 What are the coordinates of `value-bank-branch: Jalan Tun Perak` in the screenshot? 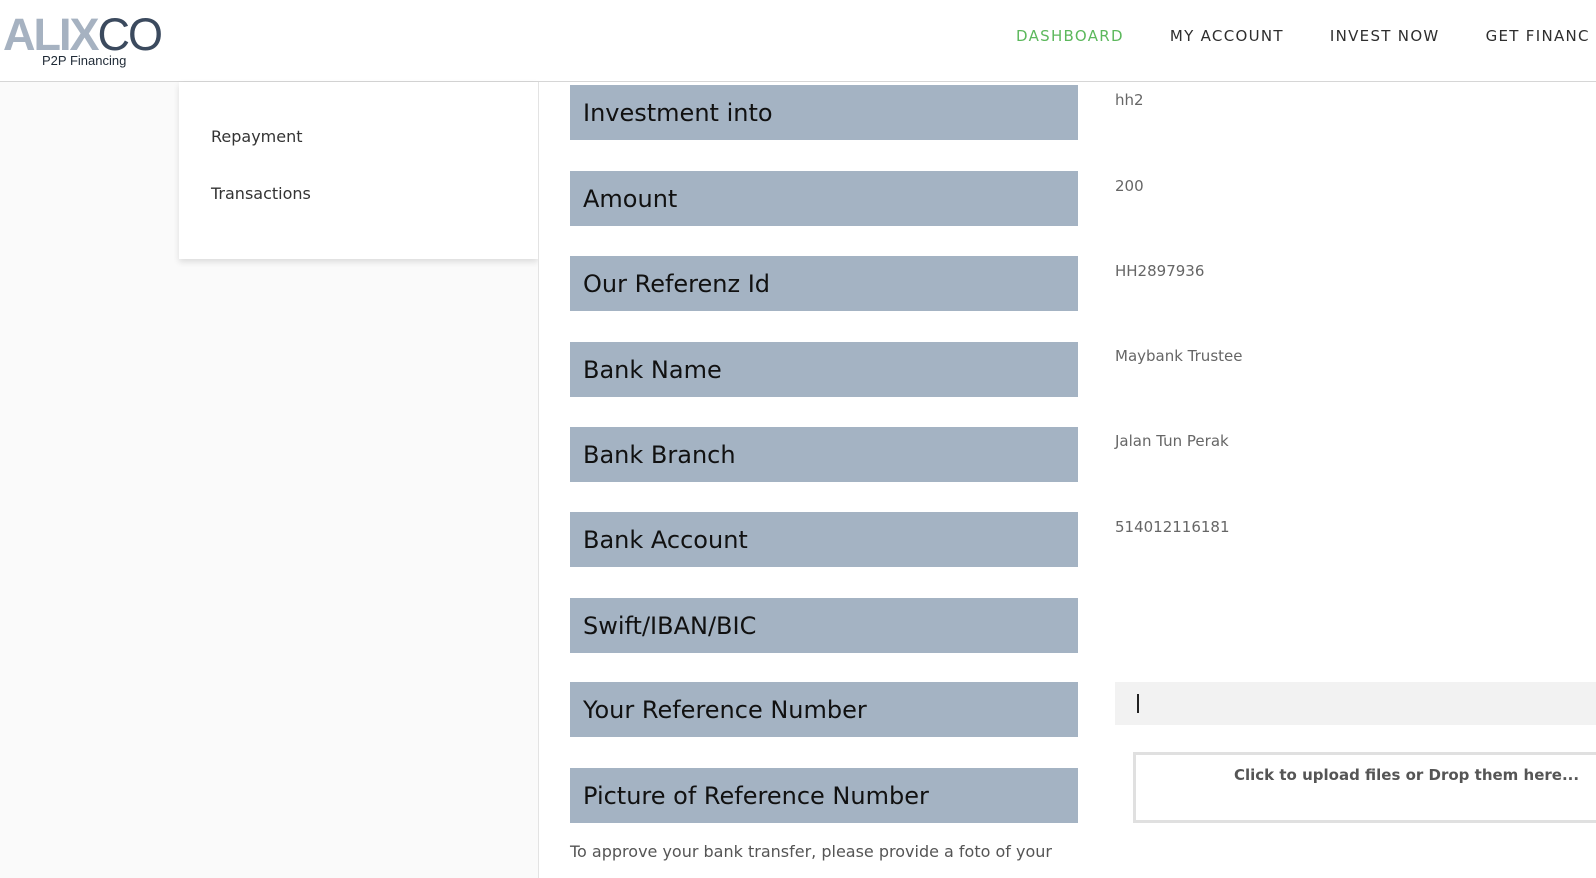 It's located at (1172, 441).